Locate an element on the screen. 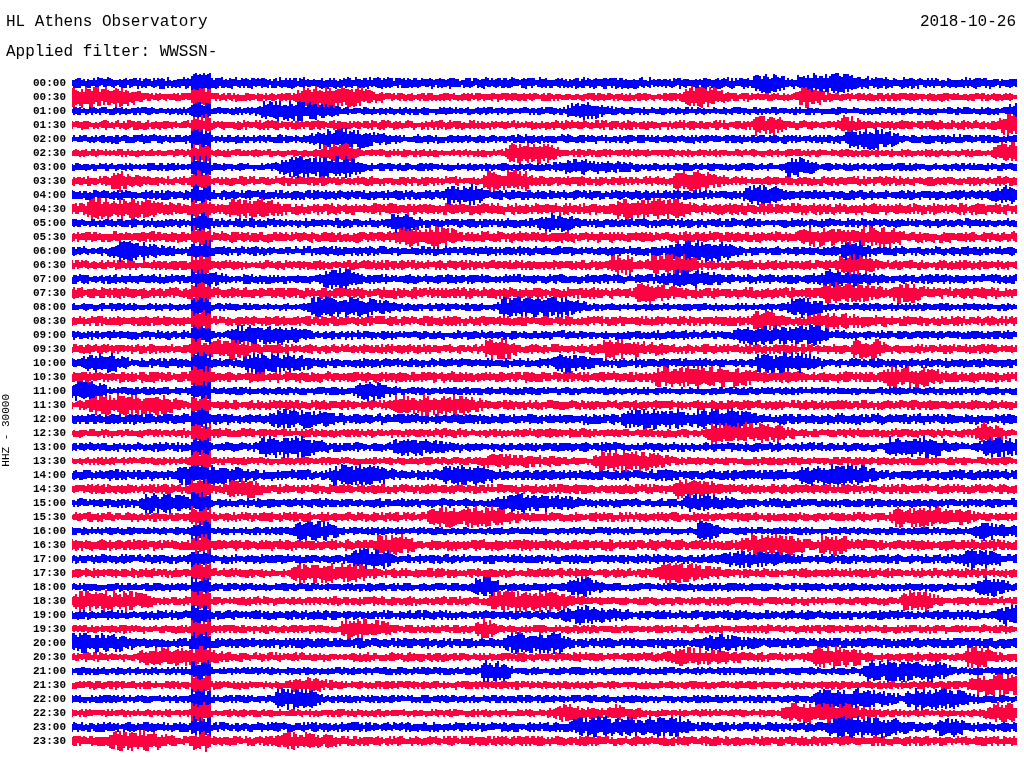 The height and width of the screenshot is (780, 1024). channel-label: HHZ - 30000 is located at coordinates (6, 430).